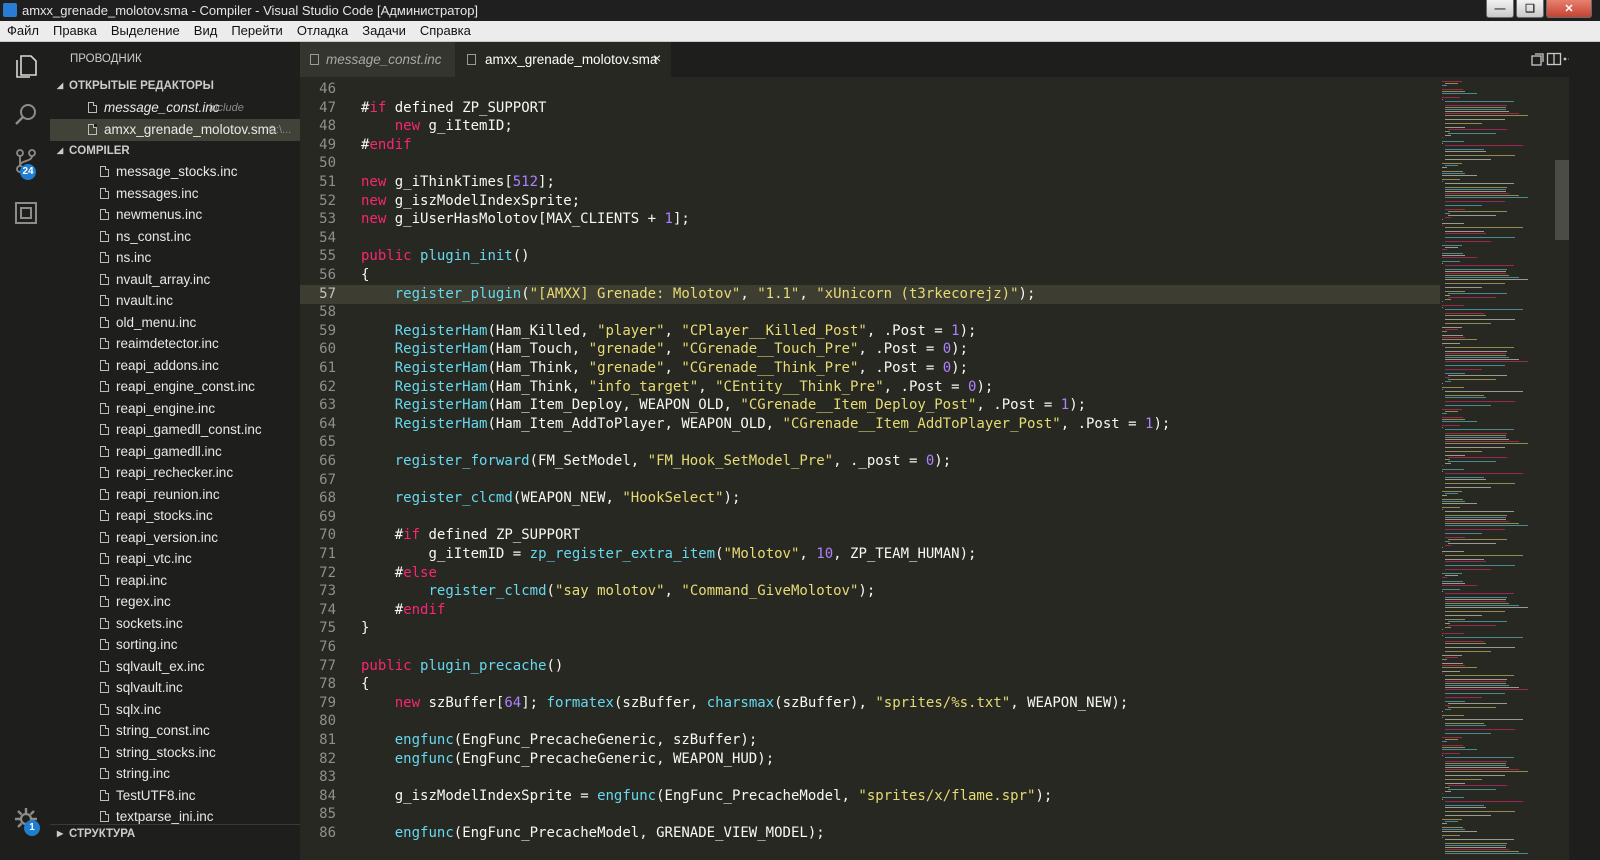  What do you see at coordinates (26, 67) in the screenshot?
I see `explorer-icon` at bounding box center [26, 67].